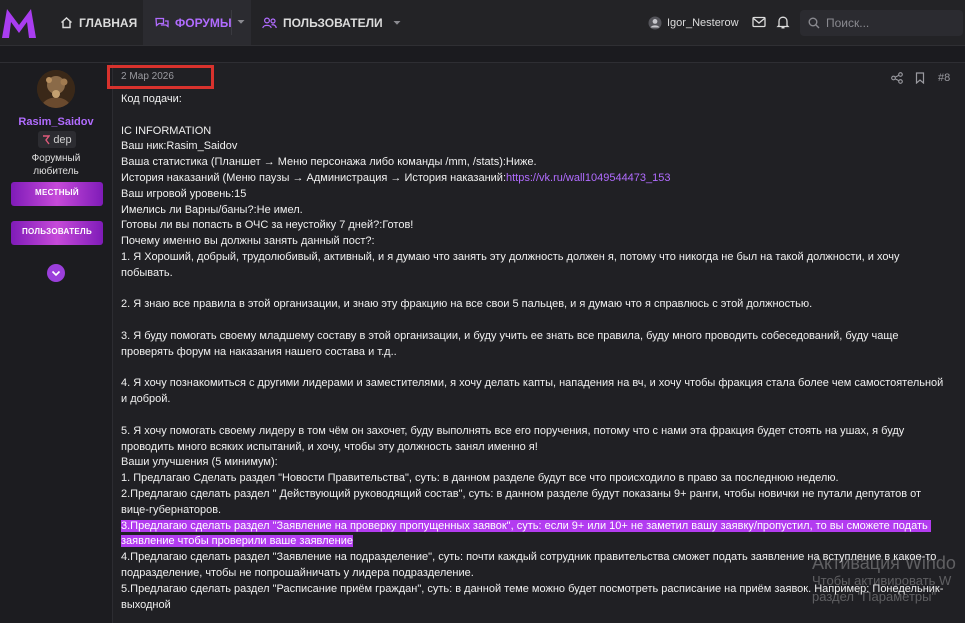 Image resolution: width=965 pixels, height=623 pixels. What do you see at coordinates (56, 158) in the screenshot?
I see `author-title-line: Форумный` at bounding box center [56, 158].